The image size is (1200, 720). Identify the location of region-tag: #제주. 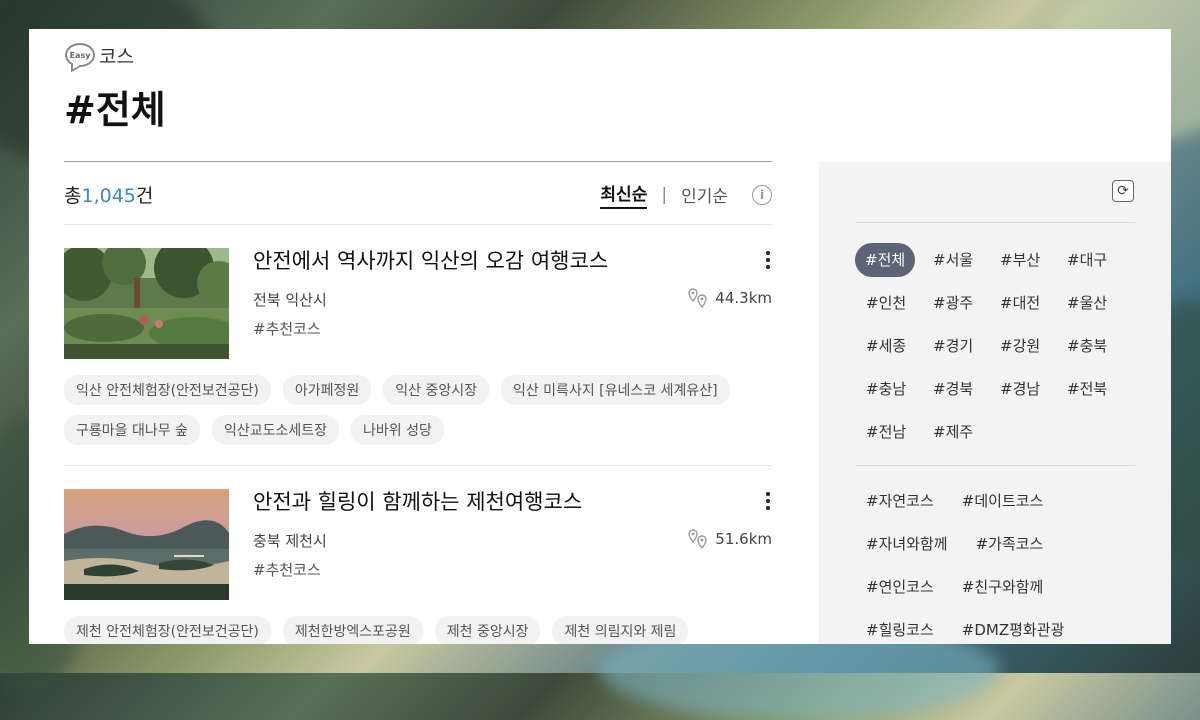
(955, 432).